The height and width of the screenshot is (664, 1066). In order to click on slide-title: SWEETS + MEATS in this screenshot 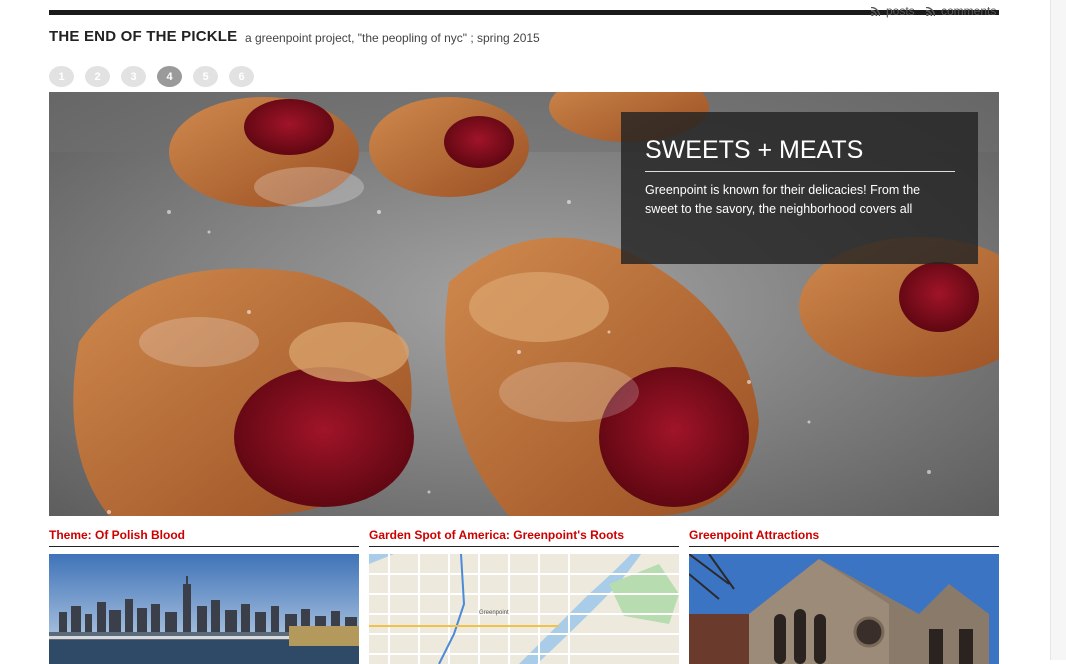, I will do `click(754, 150)`.